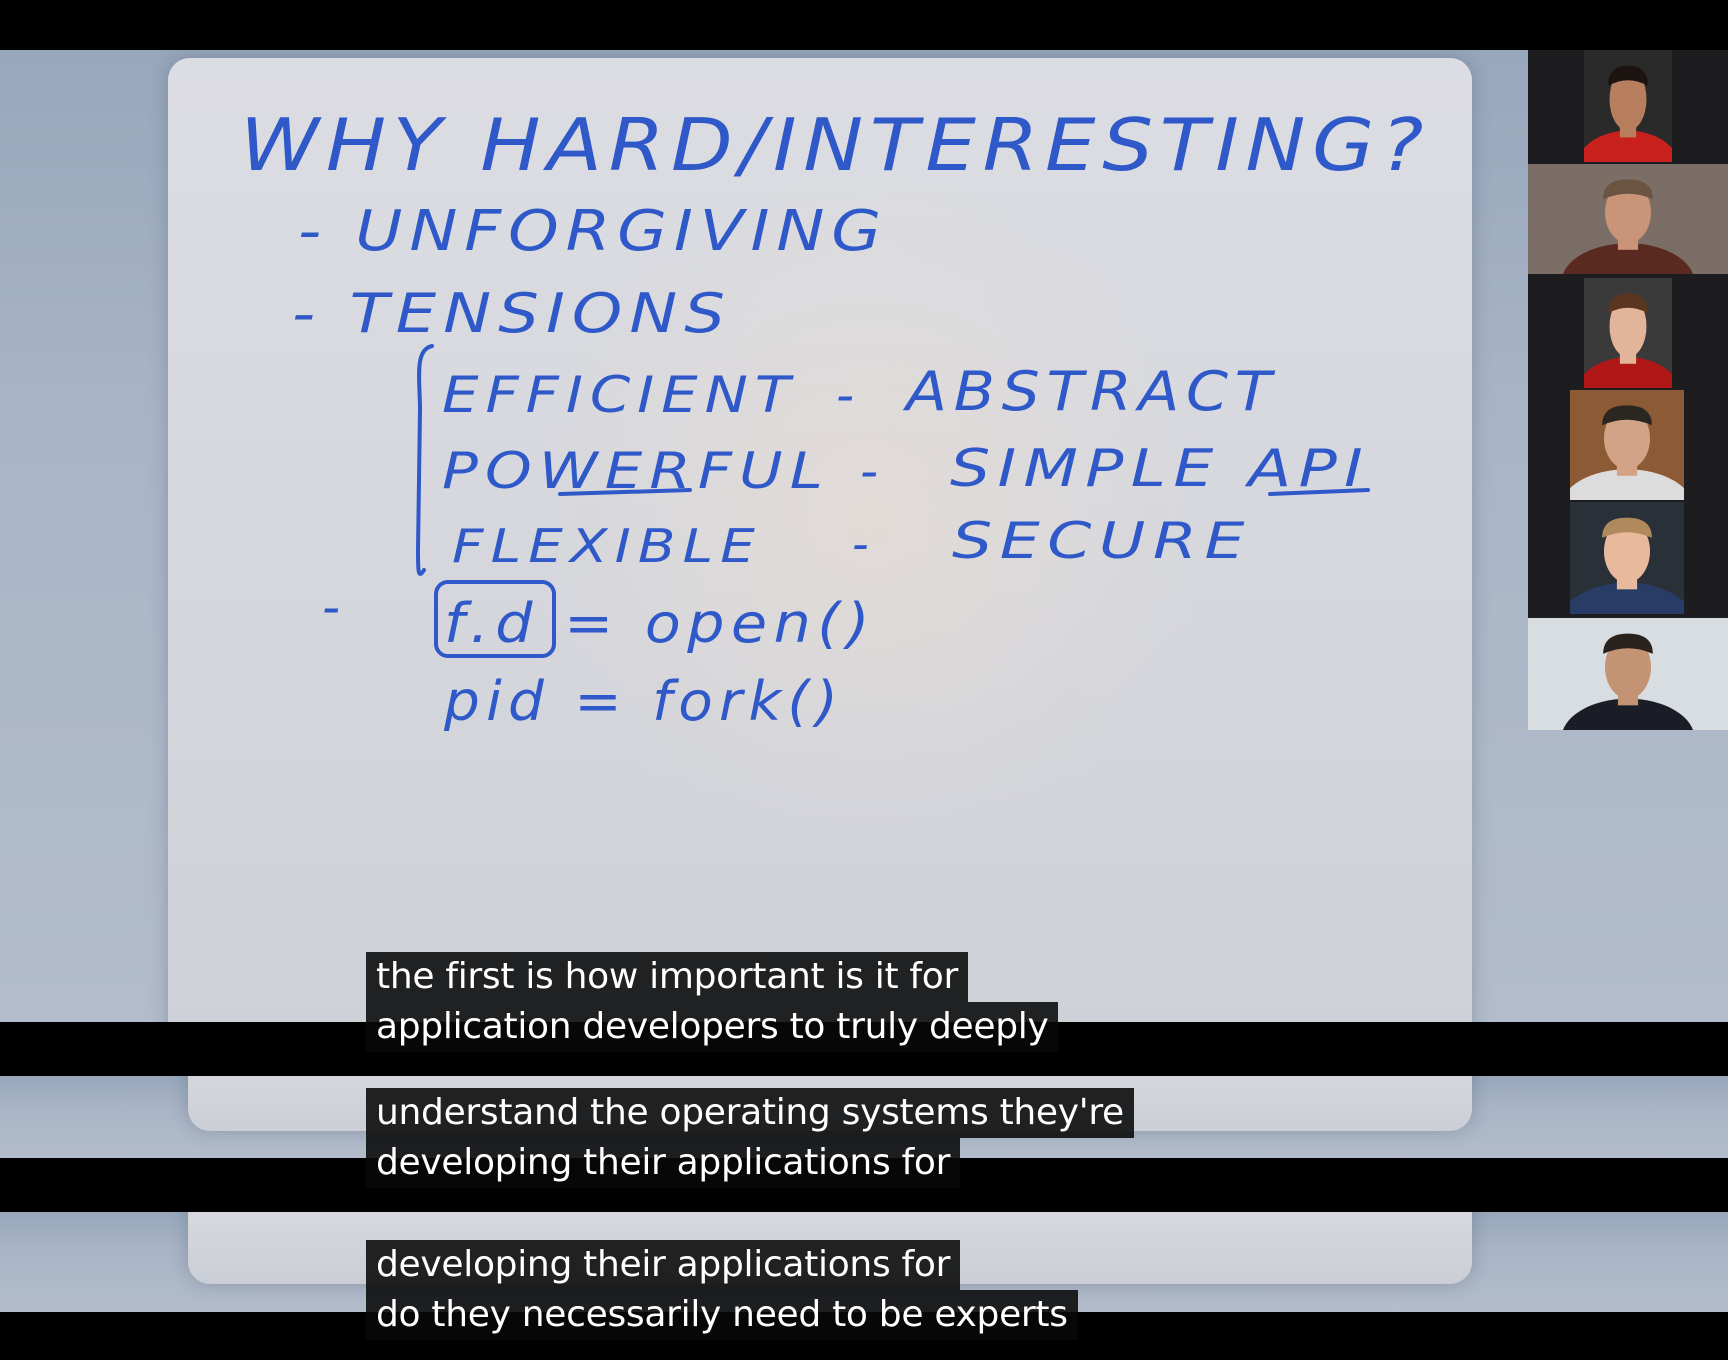 This screenshot has width=1728, height=1360. Describe the element at coordinates (425, 460) in the screenshot. I see `whiteboard-bracket` at that location.